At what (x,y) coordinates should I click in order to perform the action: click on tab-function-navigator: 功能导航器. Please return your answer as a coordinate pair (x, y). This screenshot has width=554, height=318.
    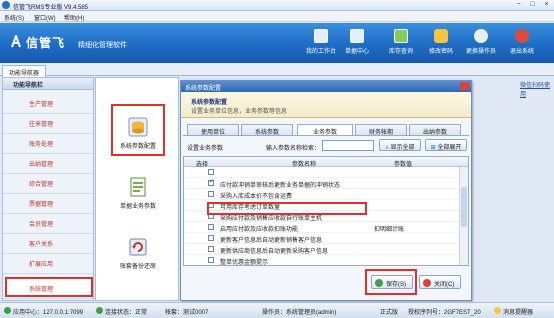
    Looking at the image, I should click on (24, 71).